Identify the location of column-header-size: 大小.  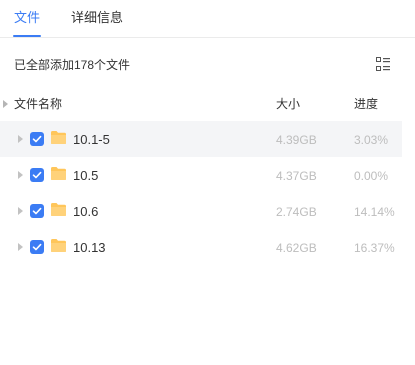
(288, 104).